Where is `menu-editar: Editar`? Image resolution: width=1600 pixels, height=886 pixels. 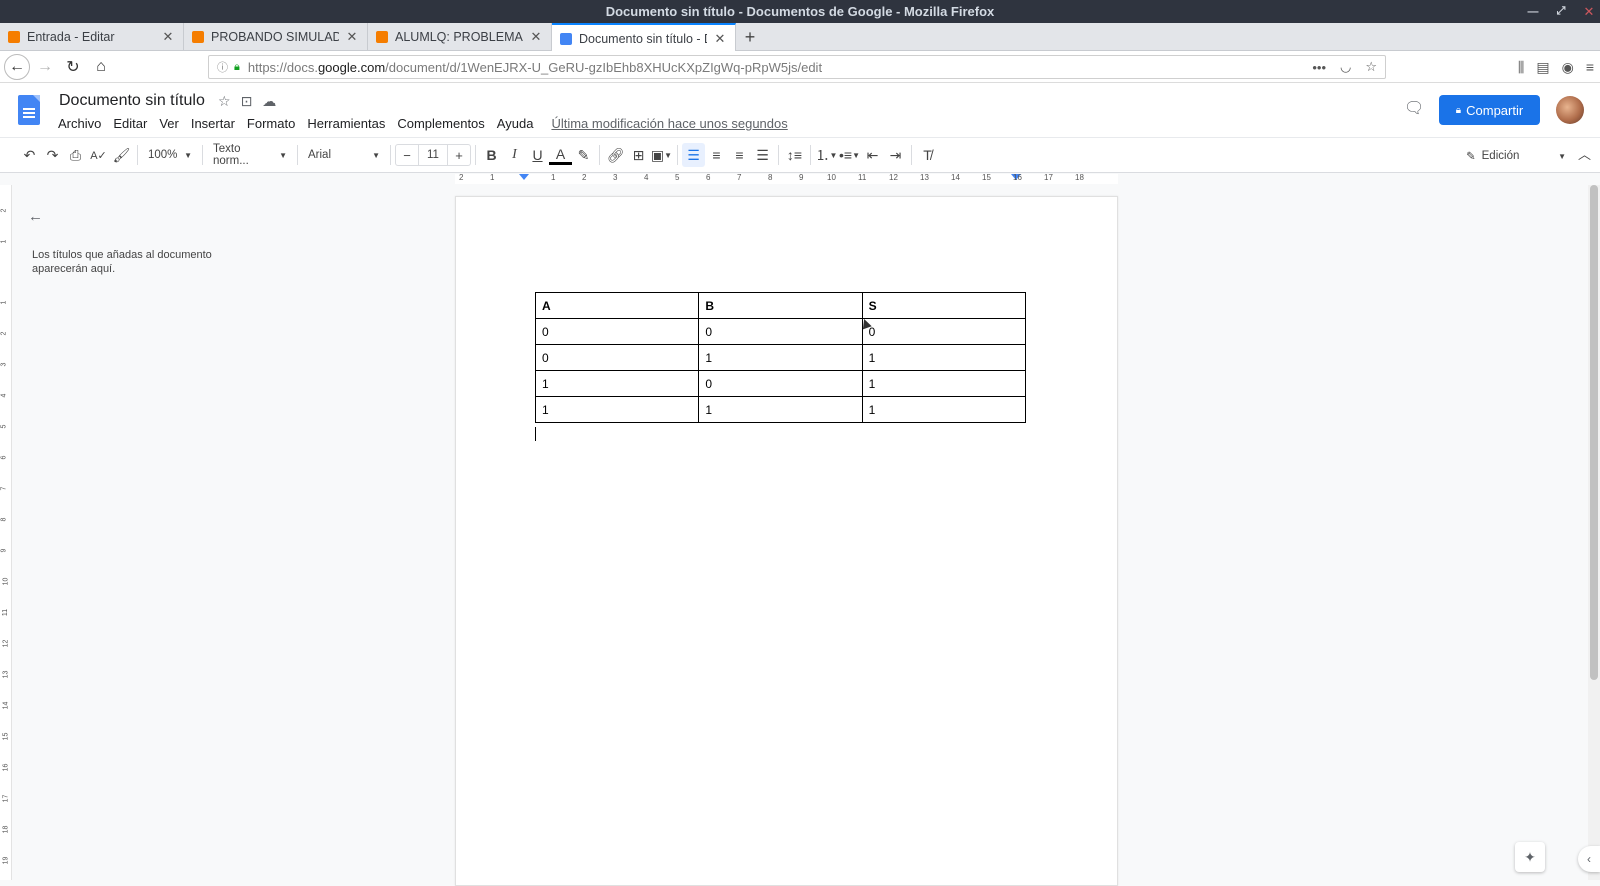
menu-editar: Editar is located at coordinates (130, 123).